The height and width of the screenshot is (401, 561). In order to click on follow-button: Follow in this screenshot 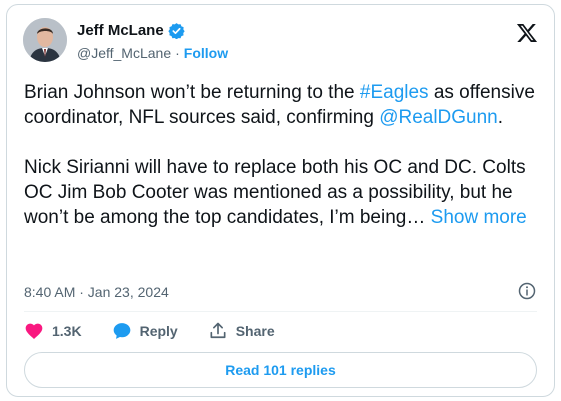, I will do `click(206, 53)`.